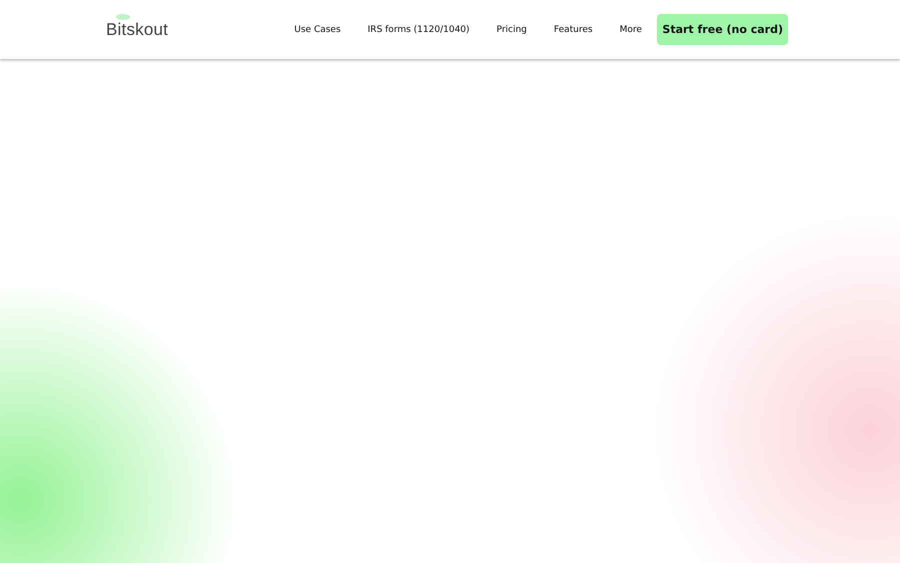  Describe the element at coordinates (137, 27) in the screenshot. I see `logo: Bitskout` at that location.